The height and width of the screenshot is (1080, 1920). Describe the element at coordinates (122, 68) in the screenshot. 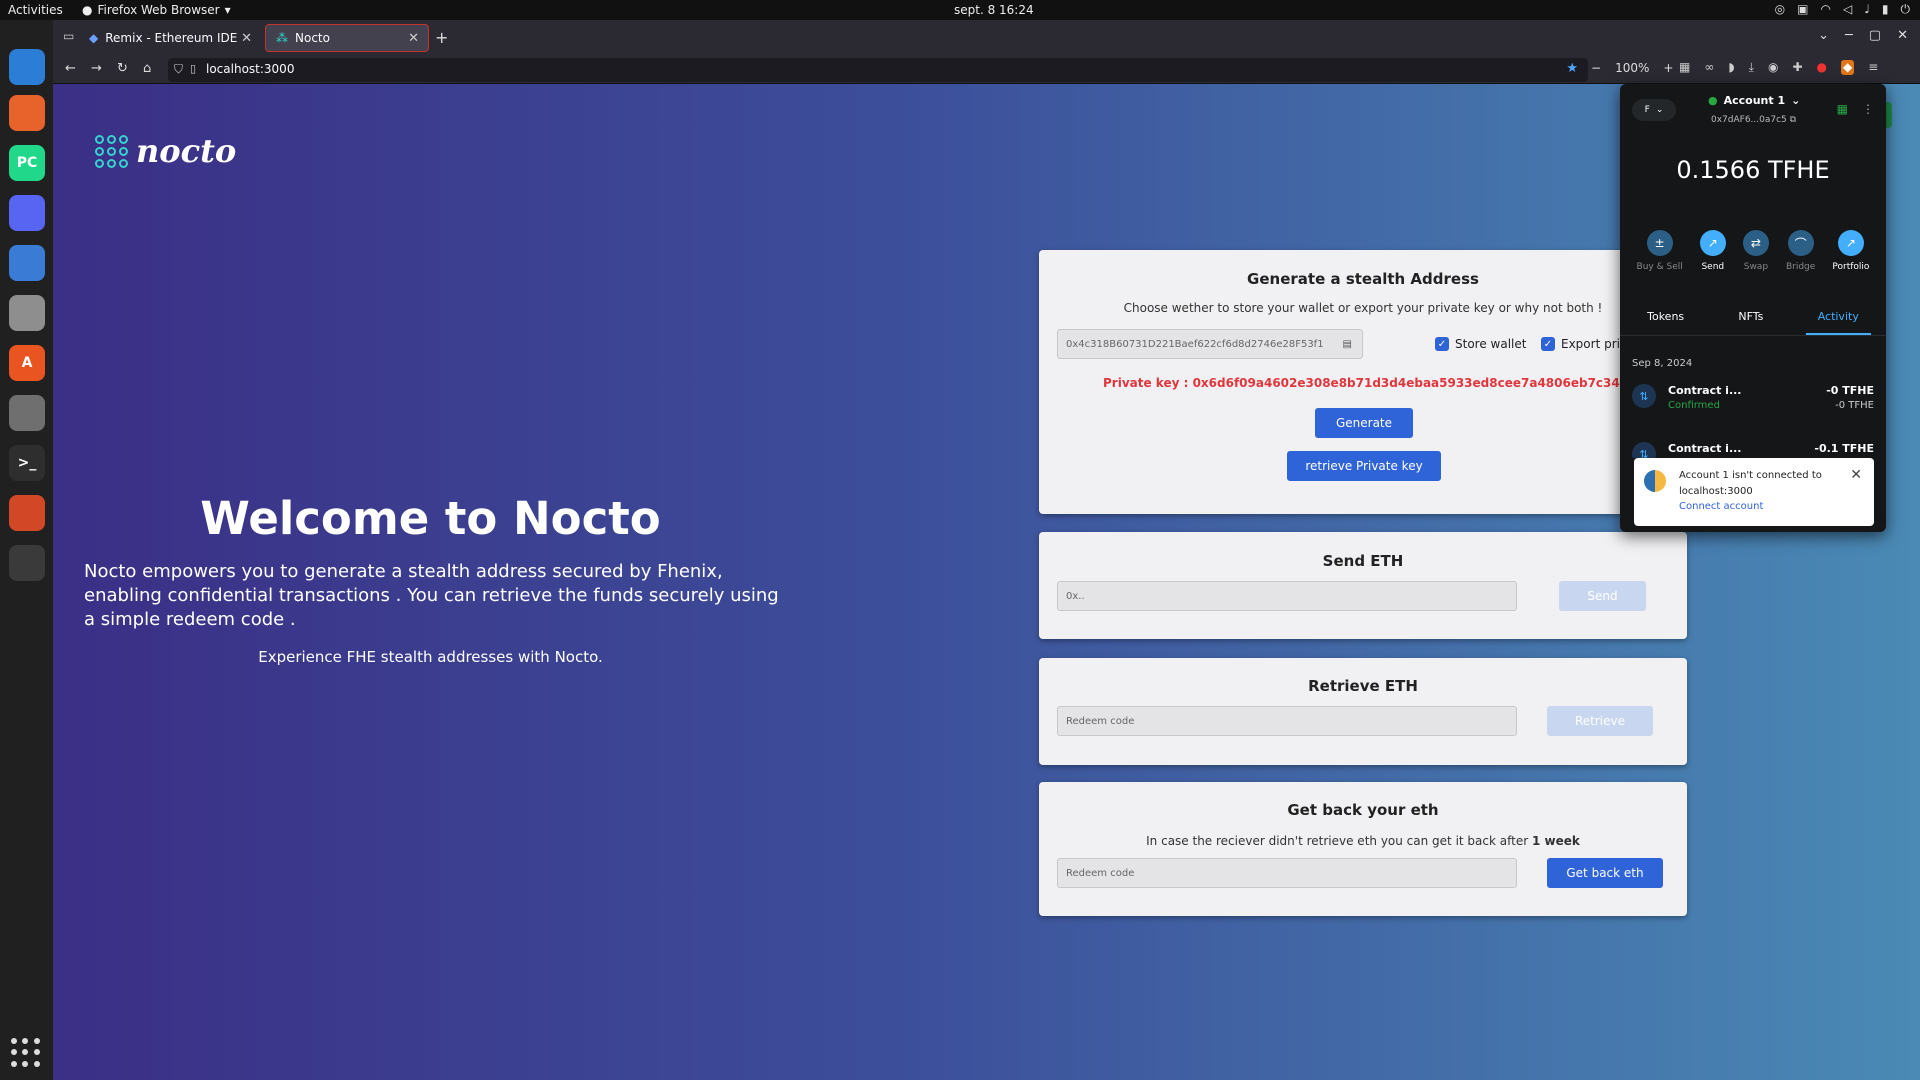

I see `reload-icon: ↻` at that location.